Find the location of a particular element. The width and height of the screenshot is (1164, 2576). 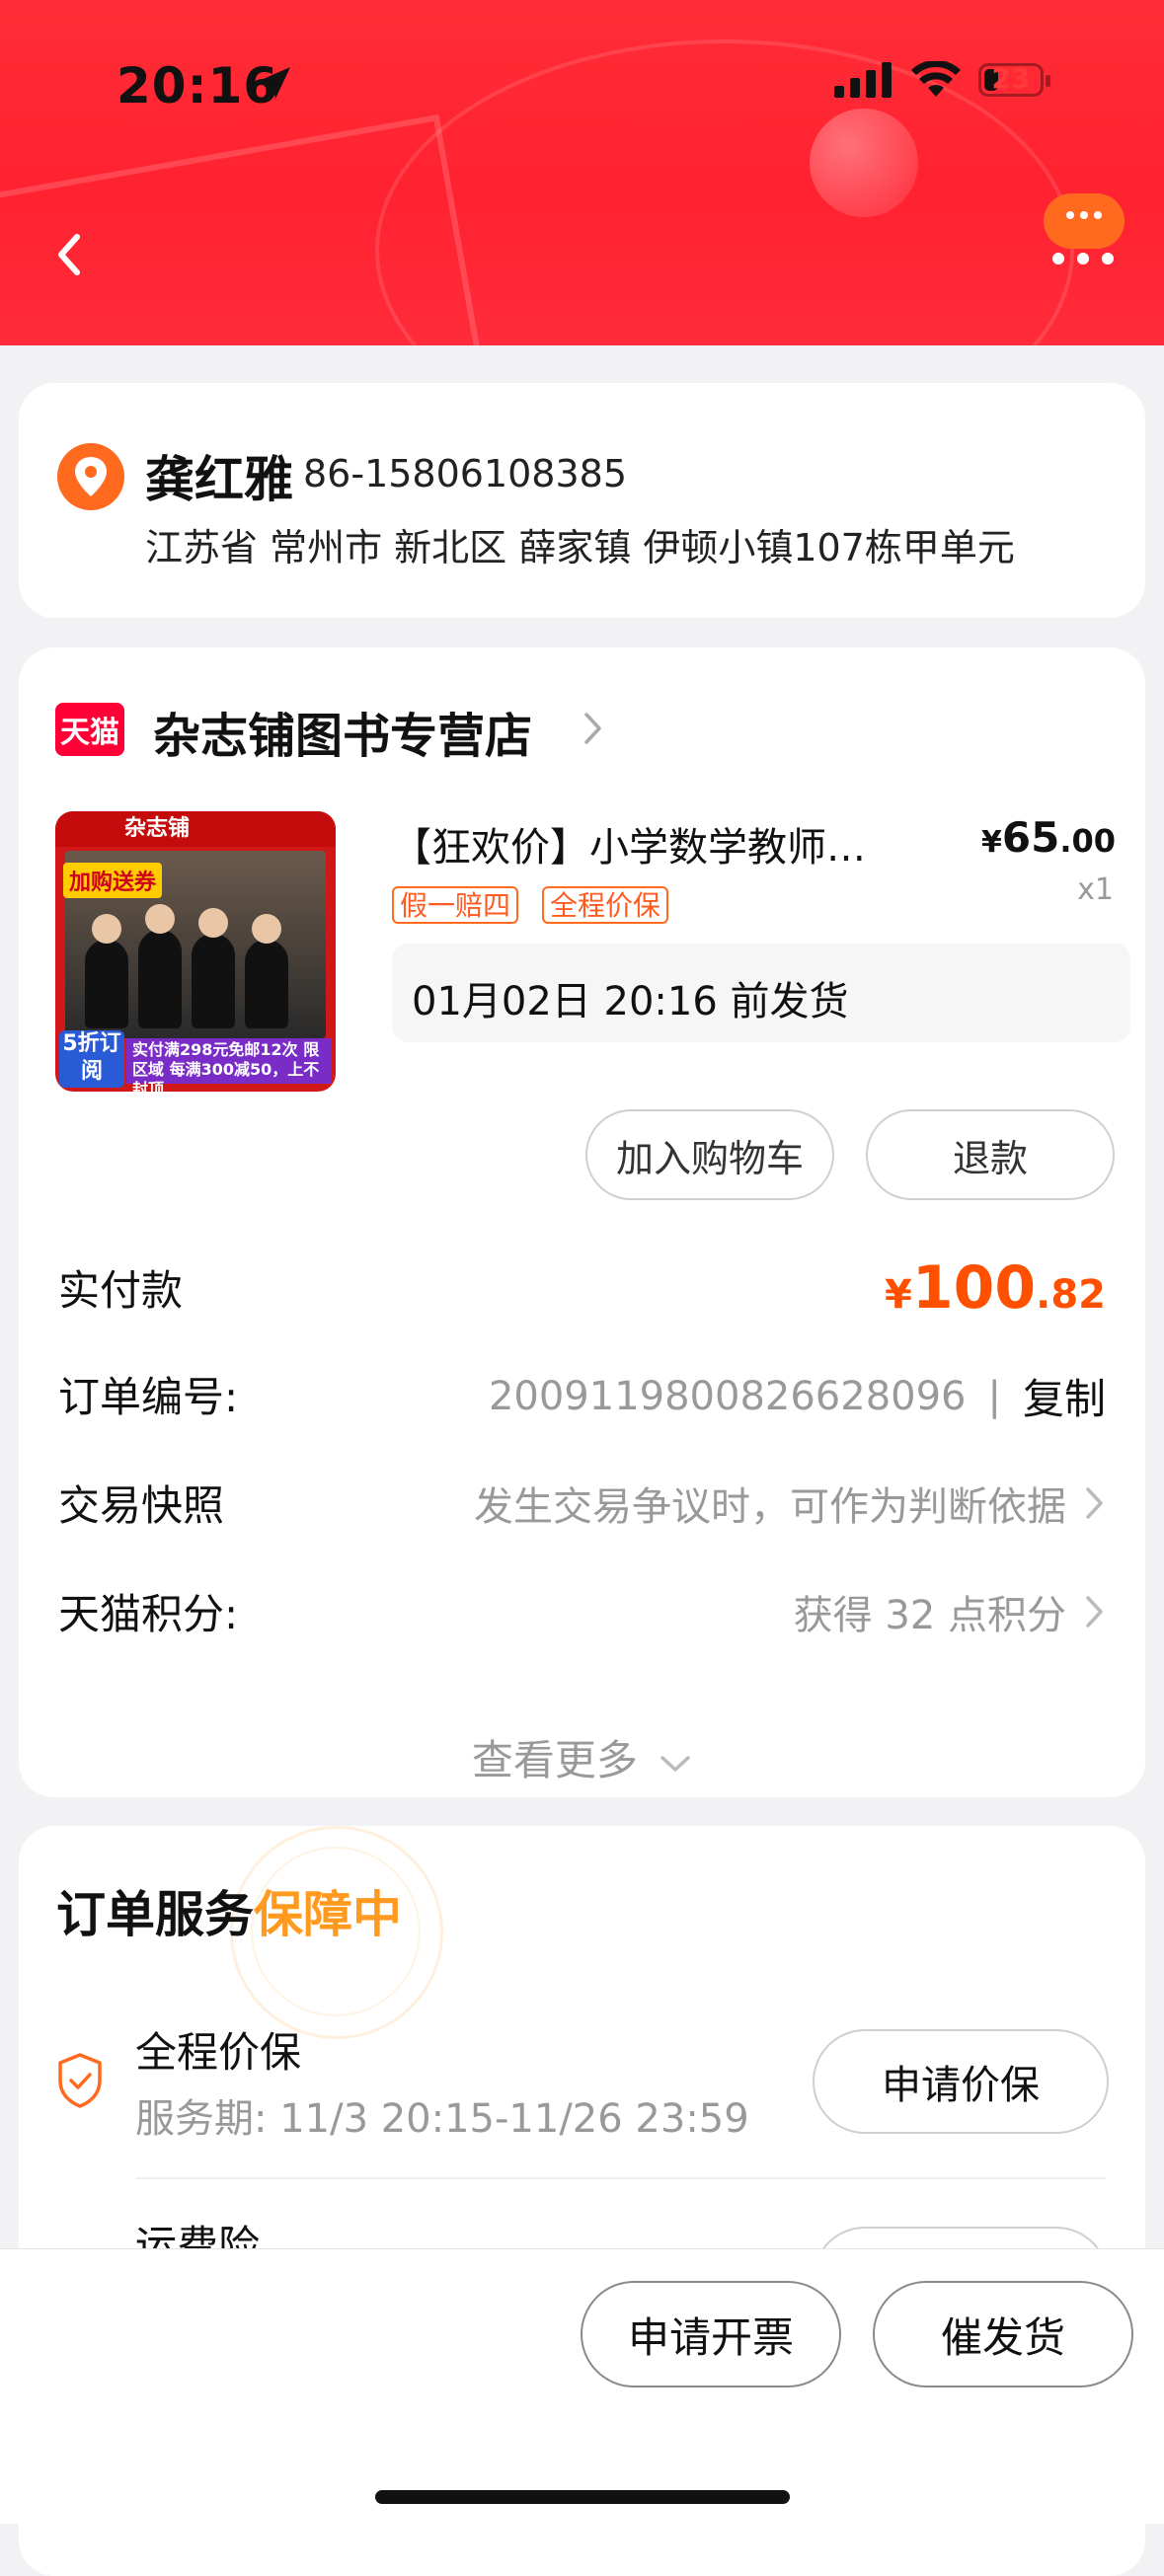

product-image-promo: 加购送券 is located at coordinates (113, 881).